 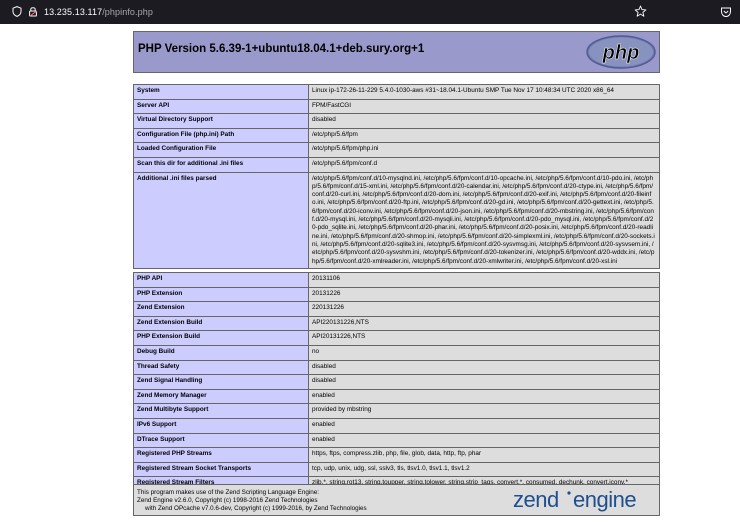 I want to click on address-bar: 13.235.13.117/phpinfo.php, so click(x=98, y=12).